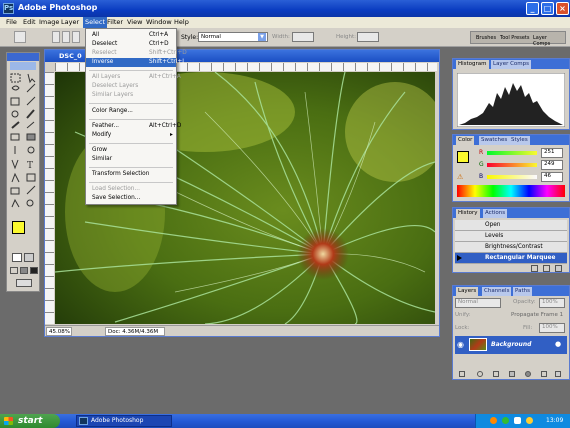  What do you see at coordinates (56, 37) in the screenshot?
I see `new-selection-icon` at bounding box center [56, 37].